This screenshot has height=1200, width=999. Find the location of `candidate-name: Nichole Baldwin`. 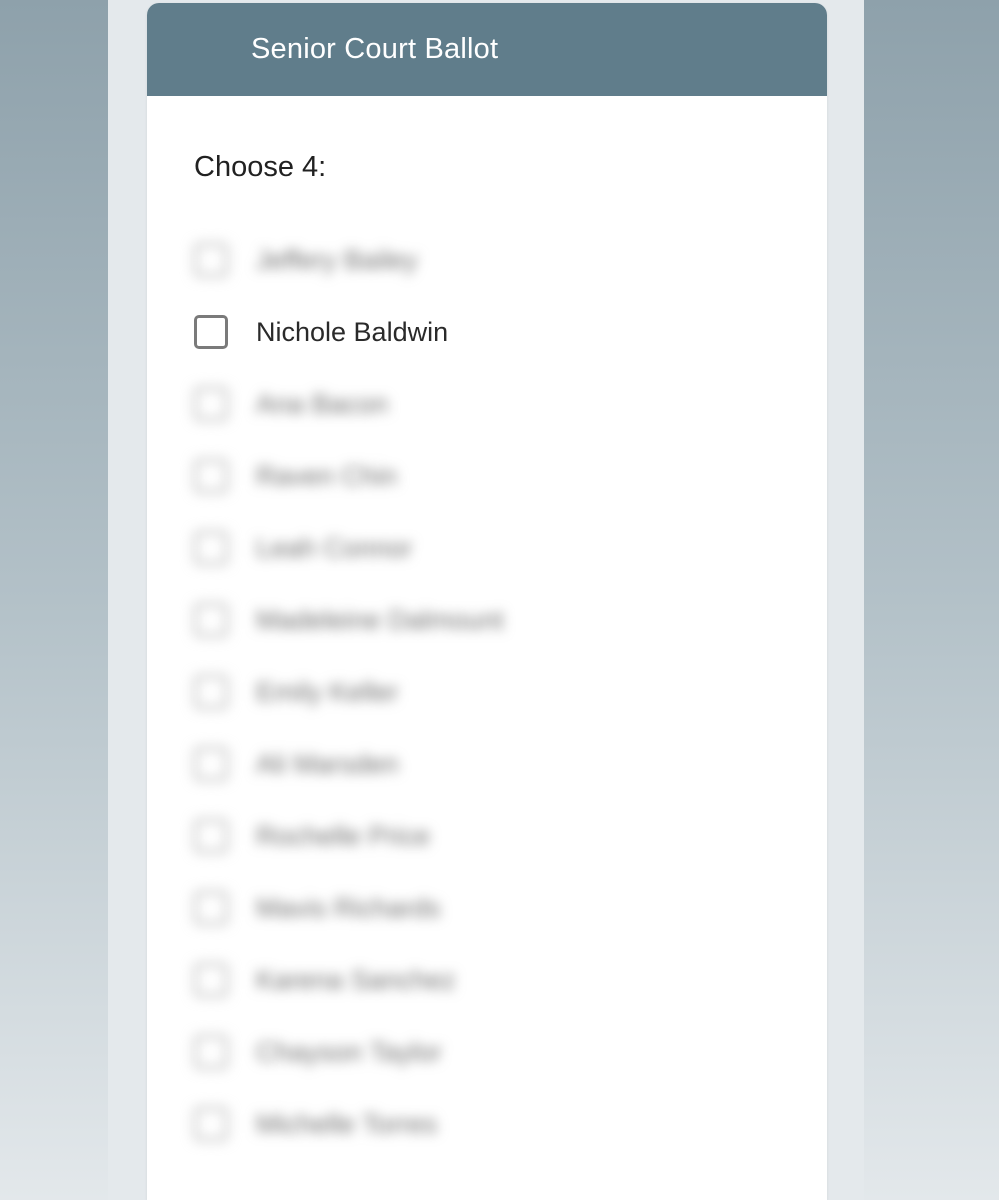

candidate-name: Nichole Baldwin is located at coordinates (352, 331).